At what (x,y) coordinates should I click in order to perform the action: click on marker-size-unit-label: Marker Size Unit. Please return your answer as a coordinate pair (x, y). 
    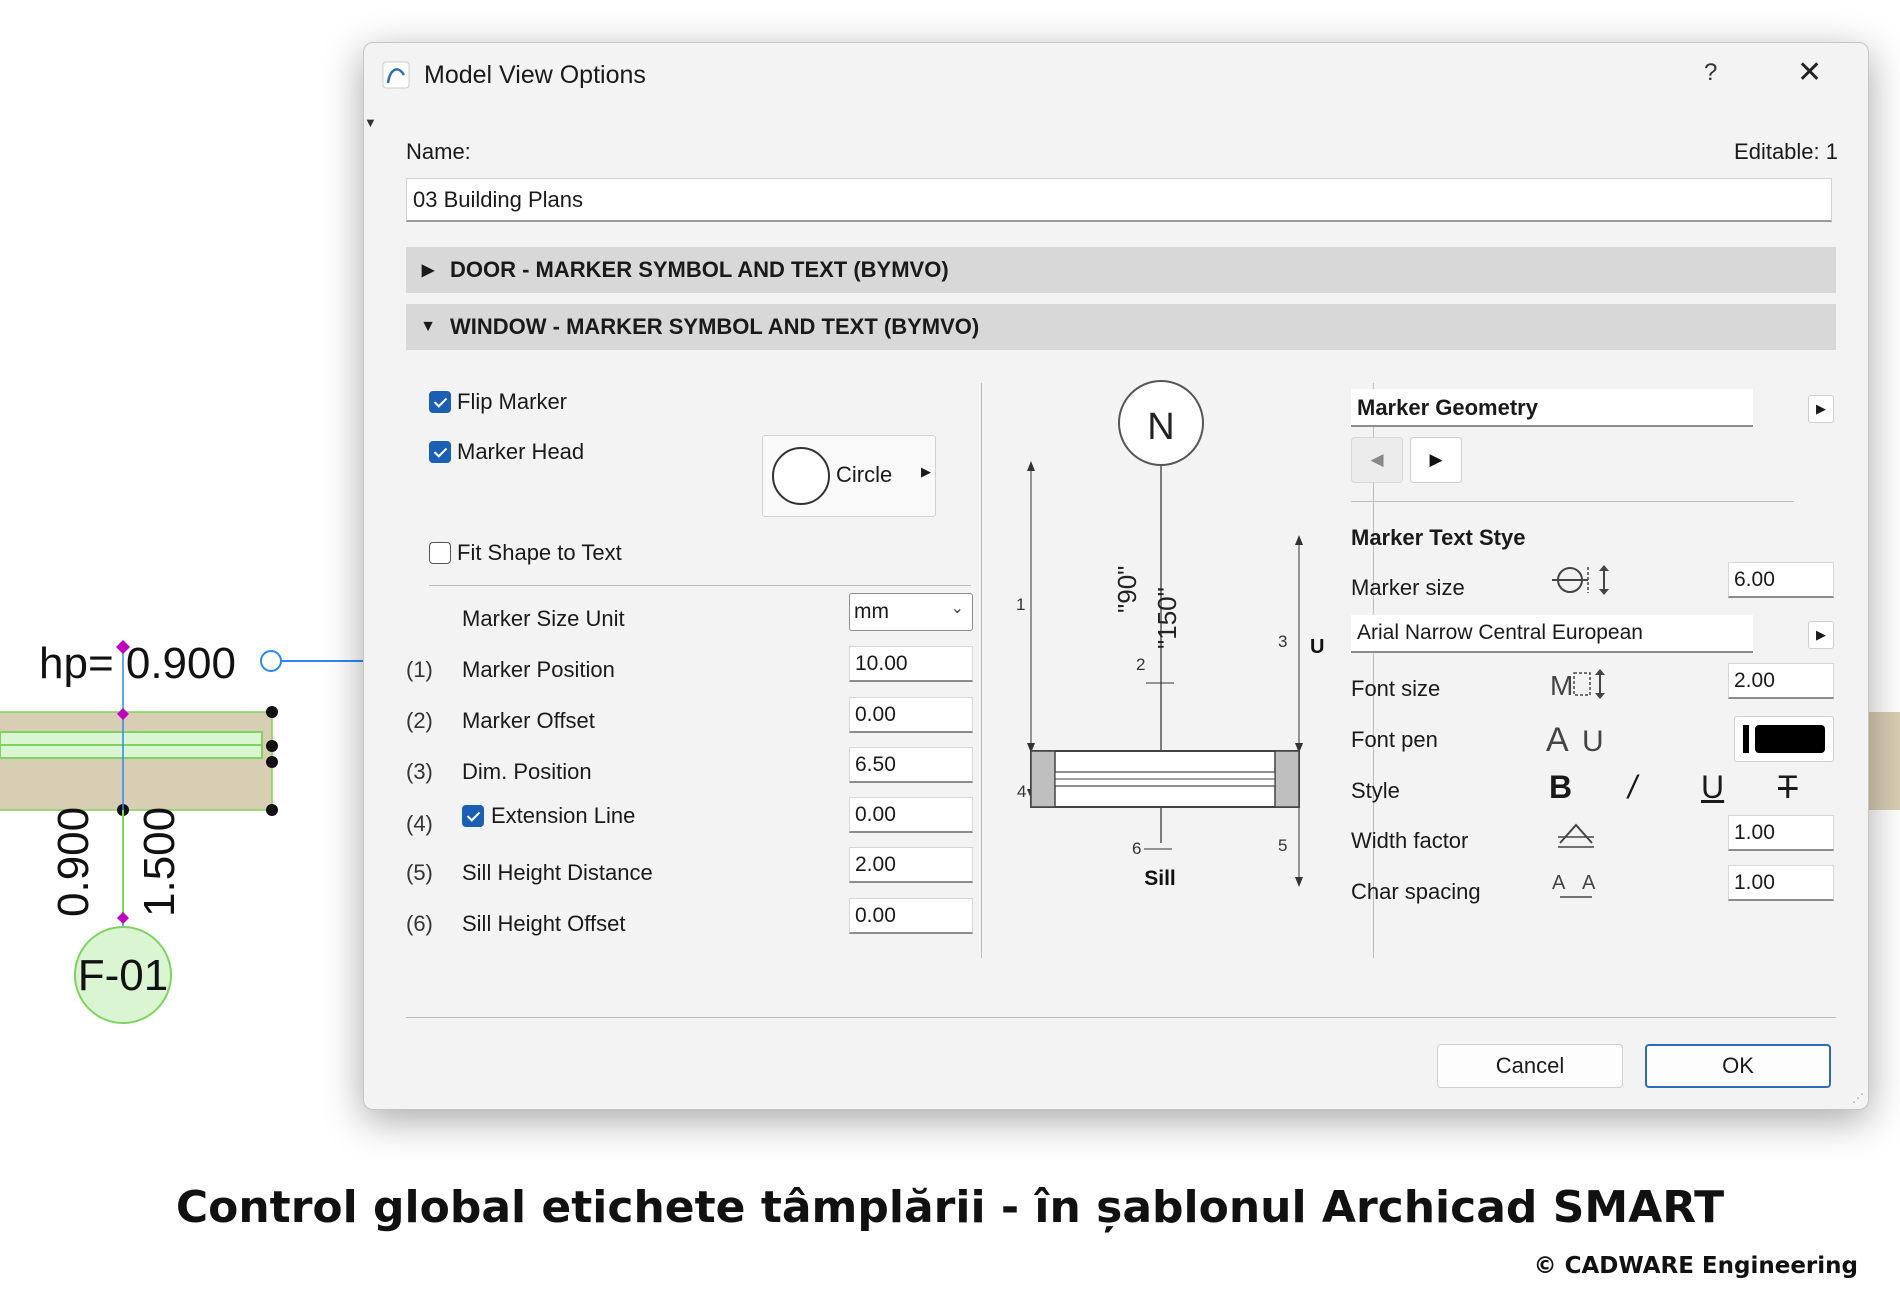
    Looking at the image, I should click on (543, 618).